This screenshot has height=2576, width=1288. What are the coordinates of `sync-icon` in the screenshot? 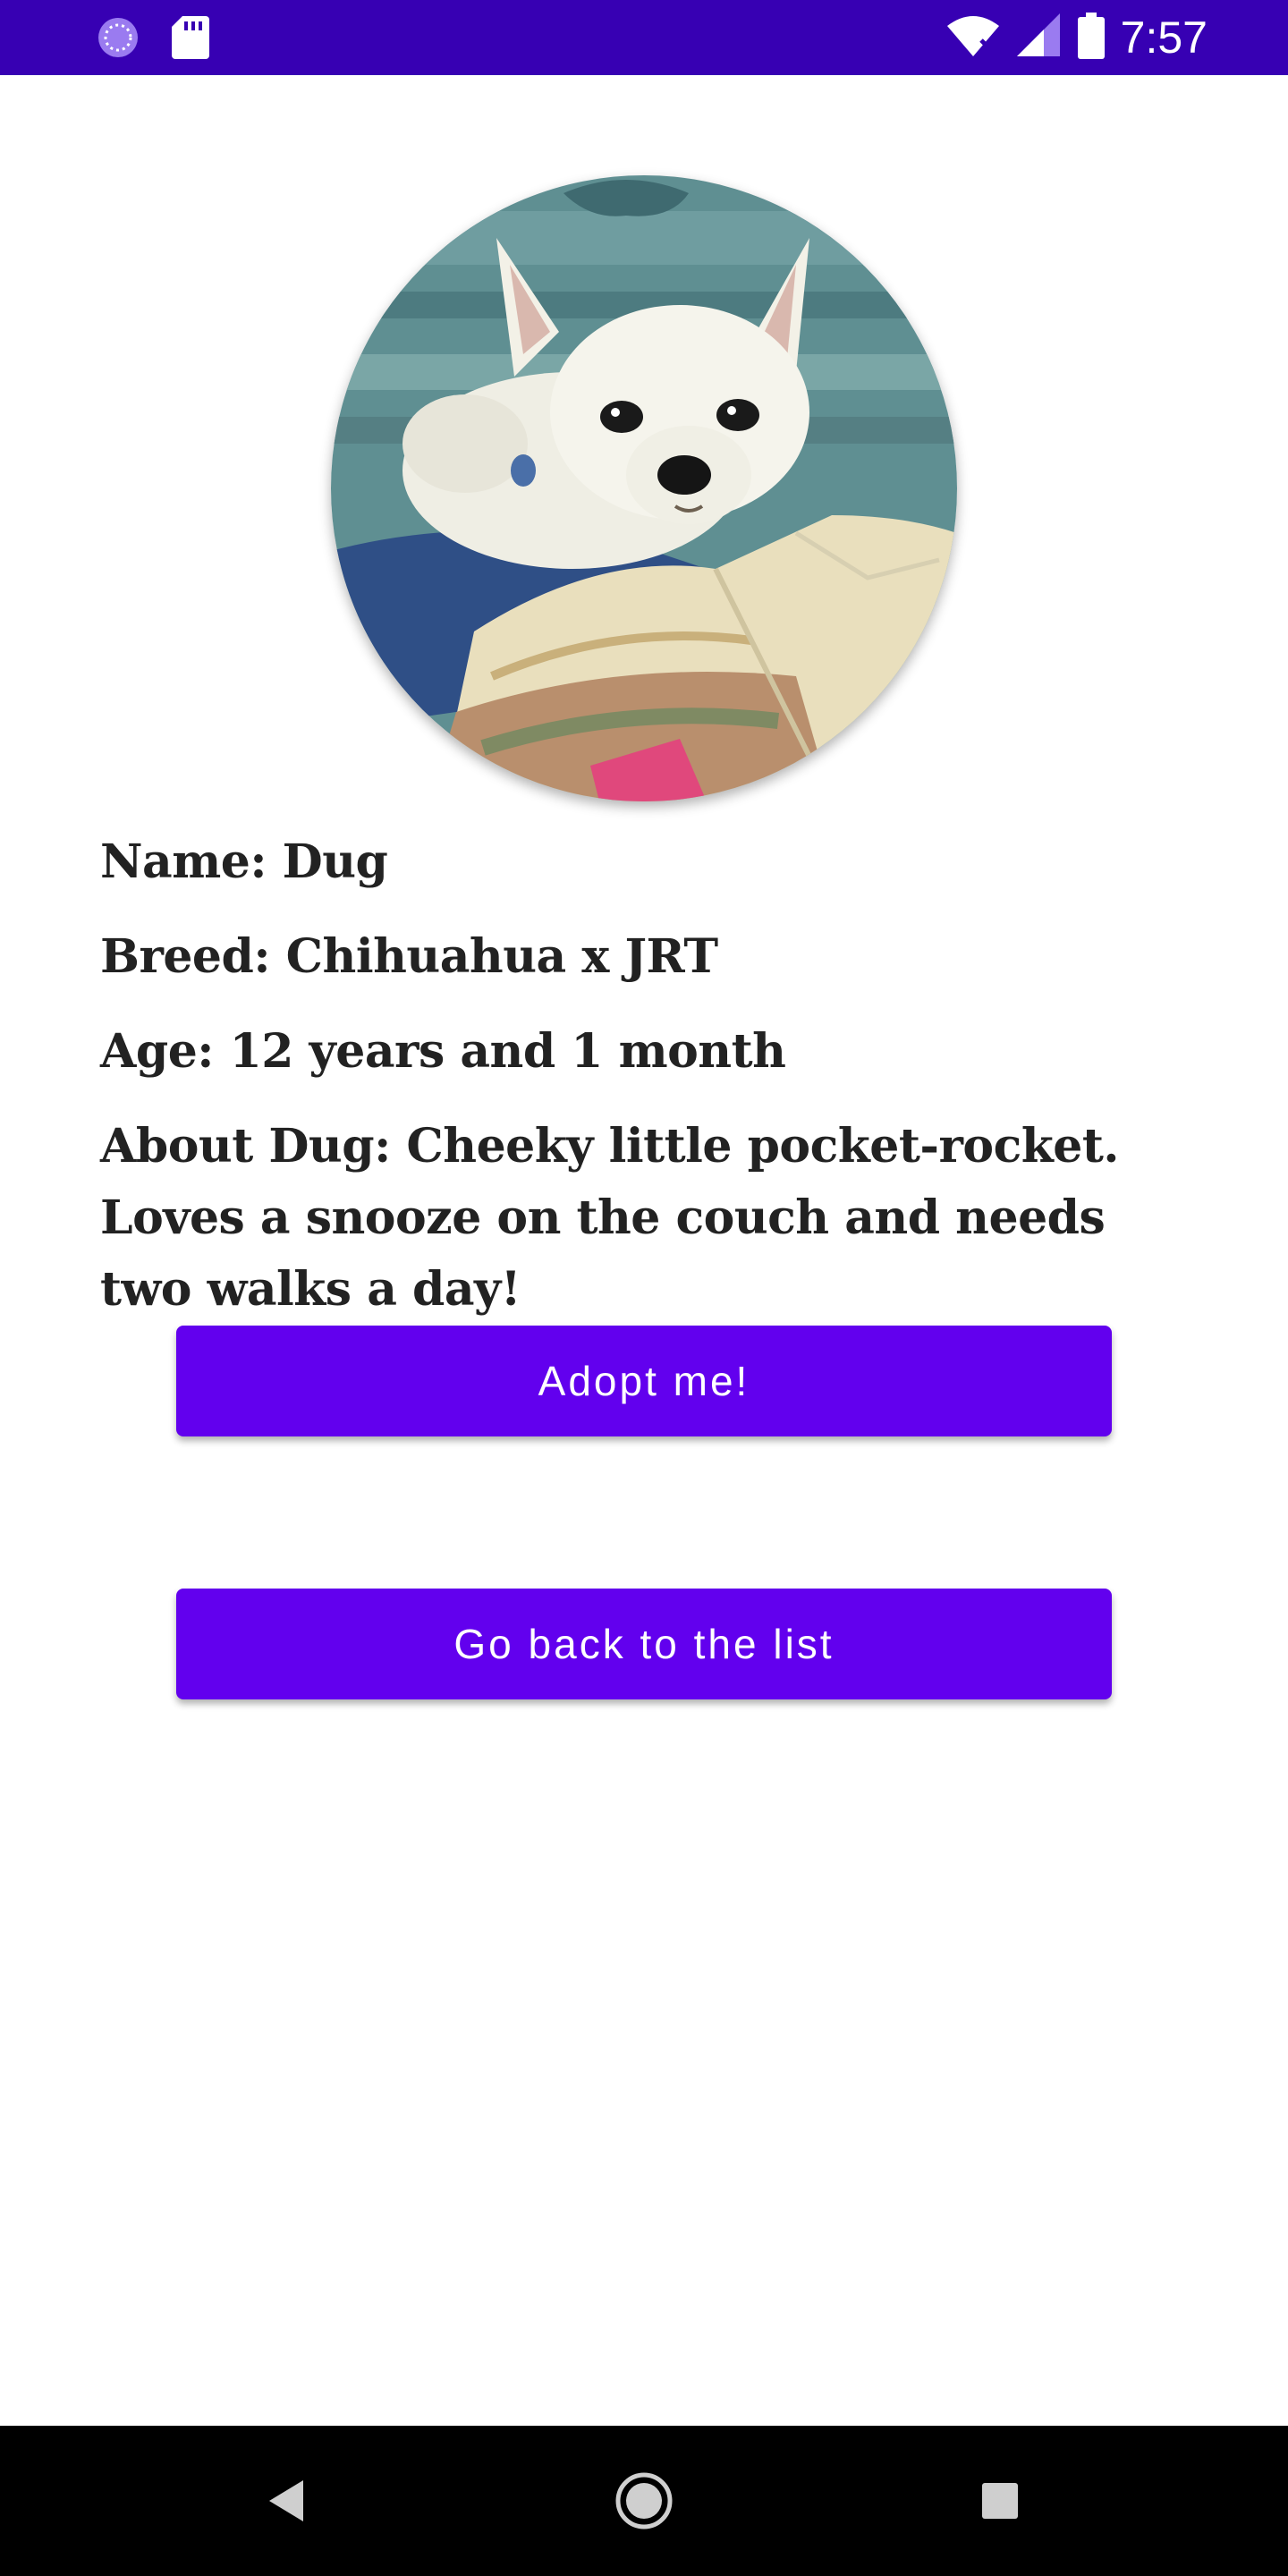 It's located at (118, 39).